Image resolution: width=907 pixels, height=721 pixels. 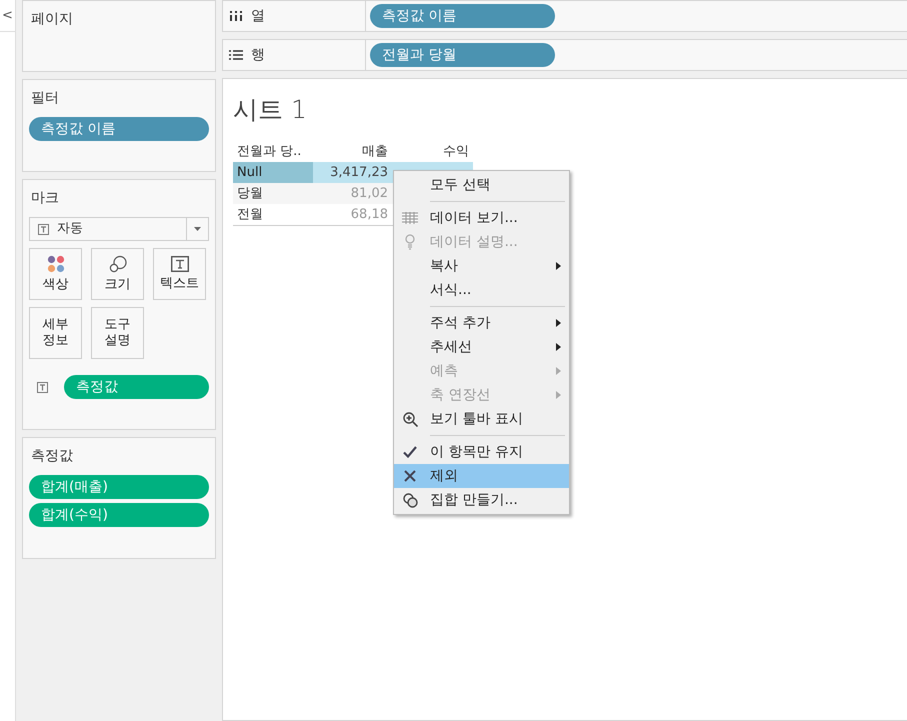 I want to click on columns-icon, so click(x=236, y=16).